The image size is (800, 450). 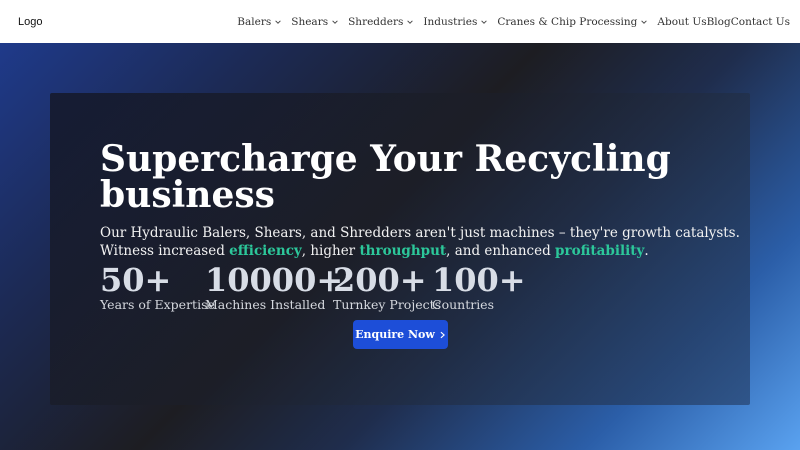 I want to click on menu-item-contact-us: Contact Us, so click(x=760, y=22).